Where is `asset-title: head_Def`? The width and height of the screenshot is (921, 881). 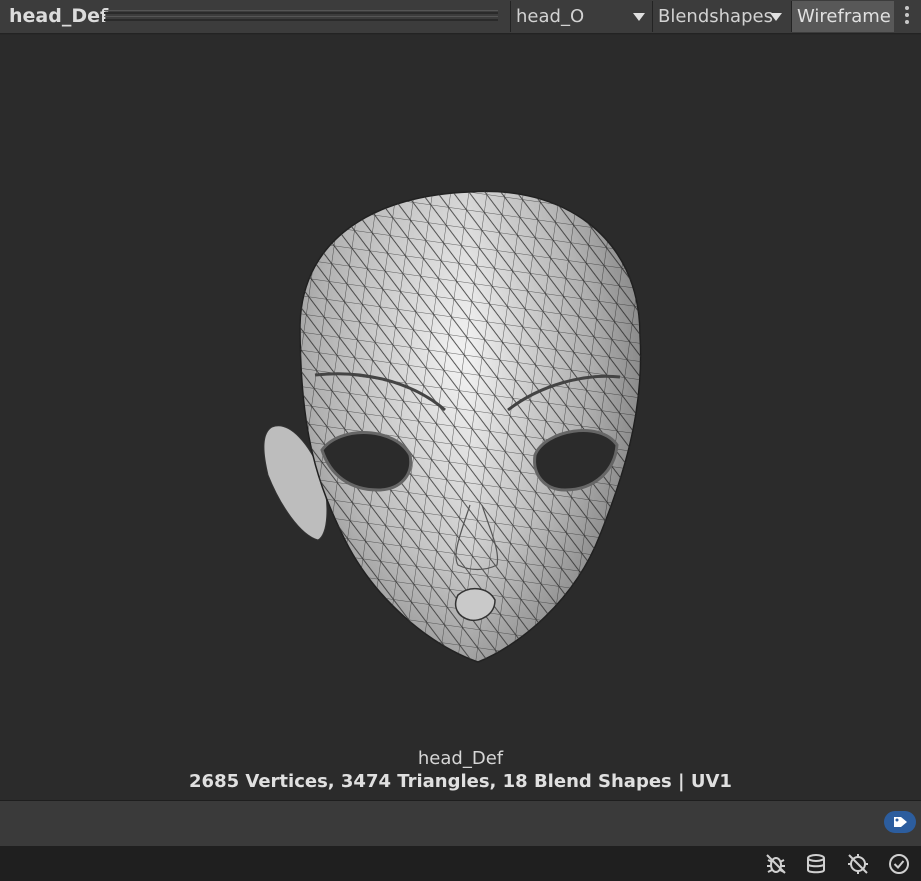
asset-title: head_Def is located at coordinates (59, 16).